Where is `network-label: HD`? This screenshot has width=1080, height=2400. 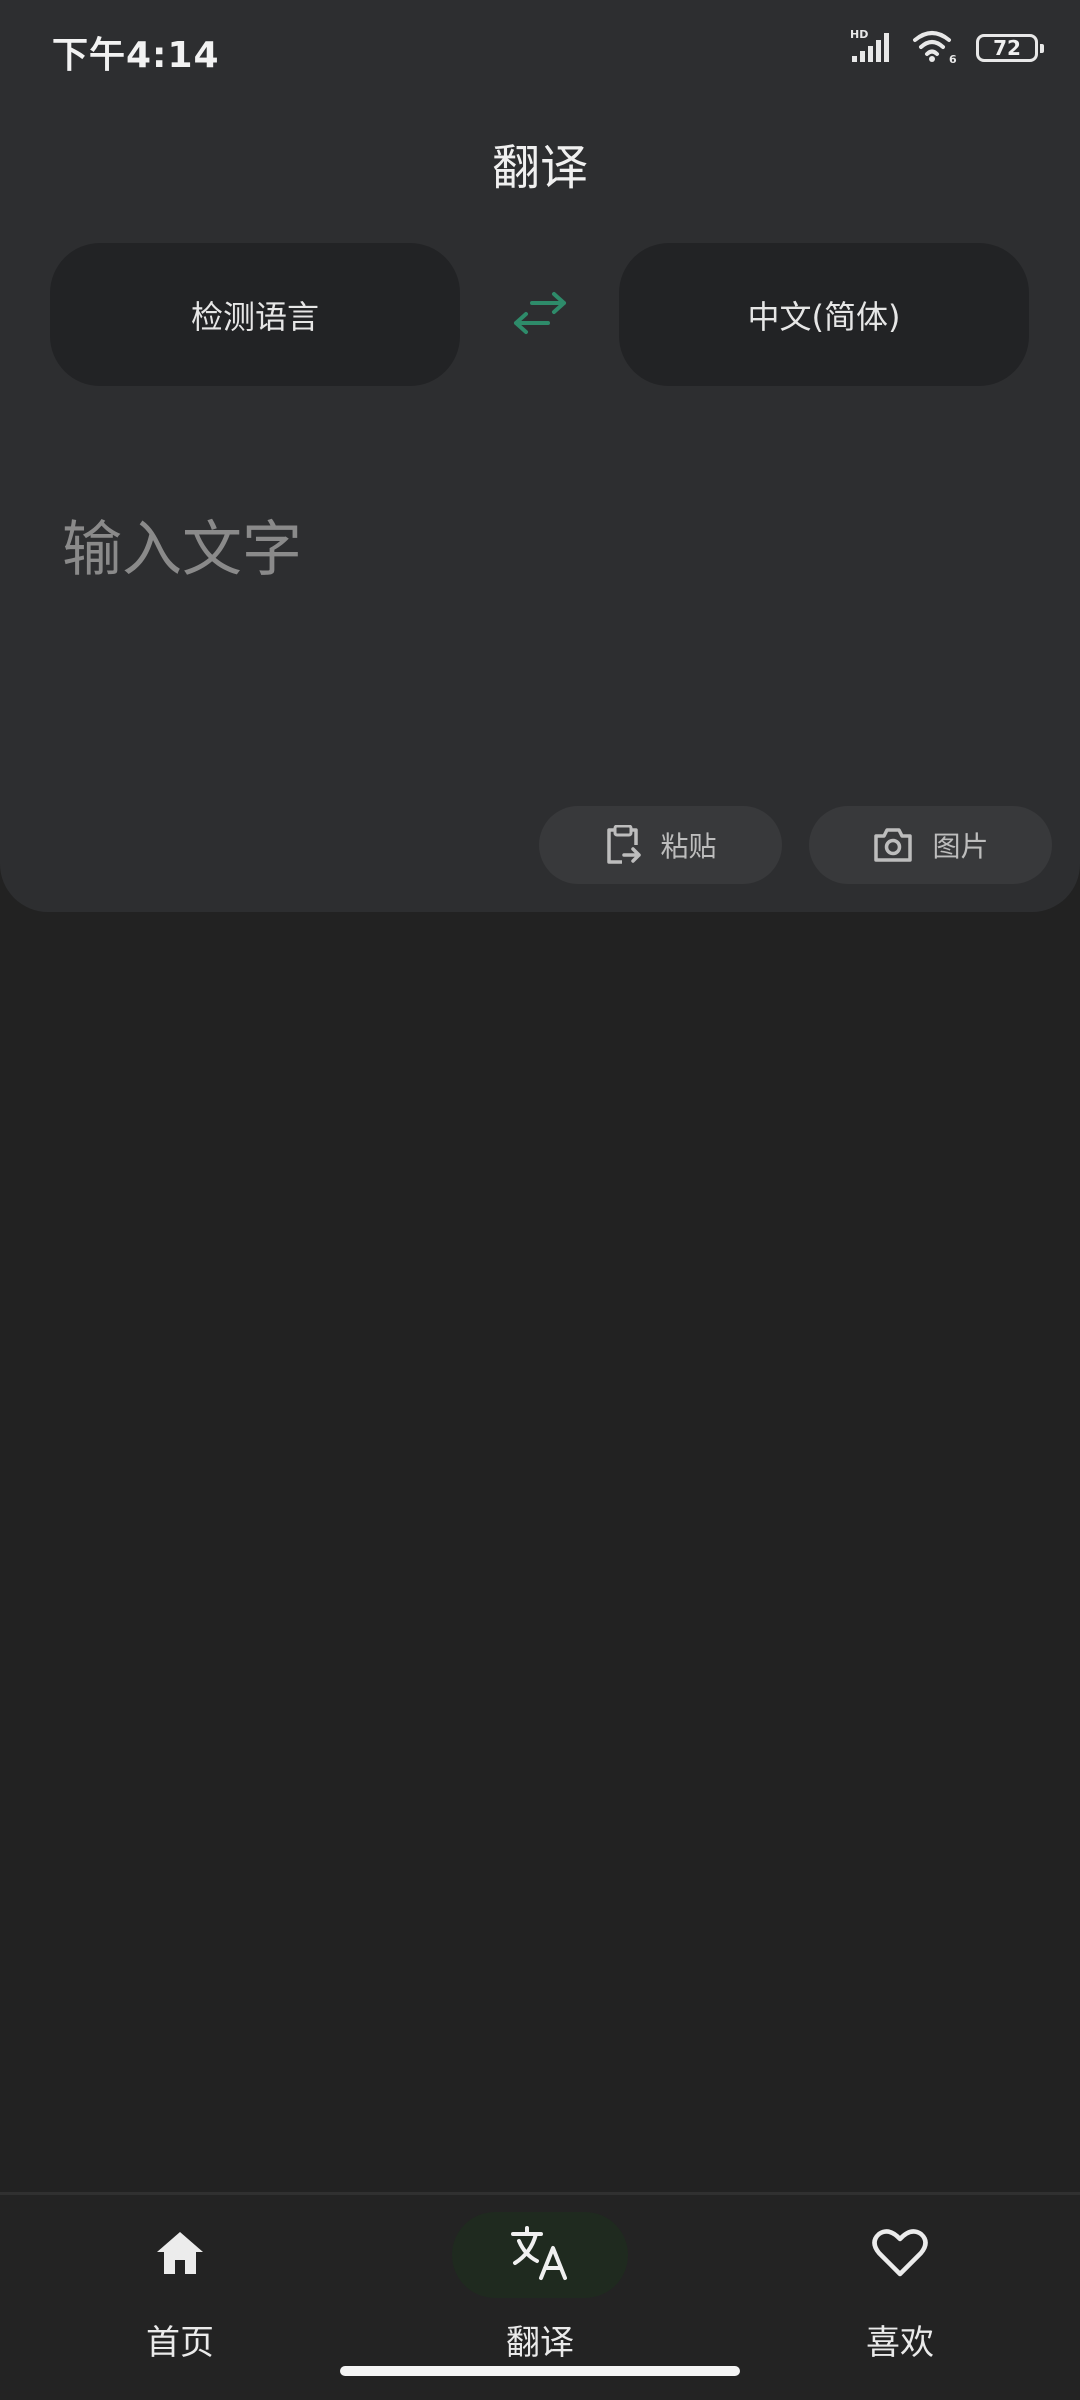
network-label: HD is located at coordinates (859, 34).